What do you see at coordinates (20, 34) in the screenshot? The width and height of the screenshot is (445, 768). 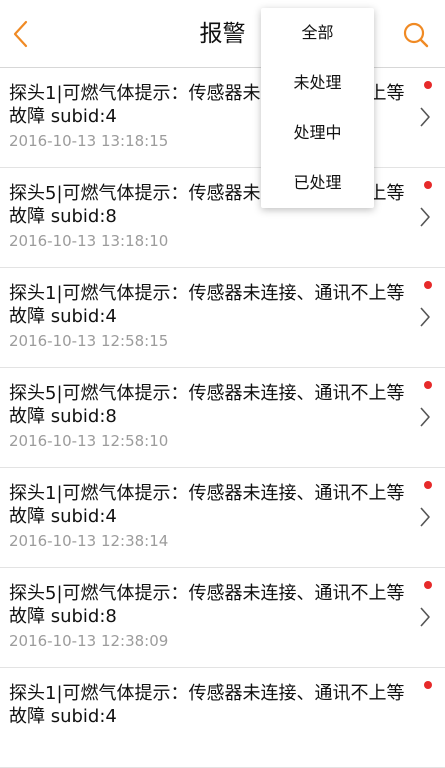 I see `chevron-left-icon` at bounding box center [20, 34].